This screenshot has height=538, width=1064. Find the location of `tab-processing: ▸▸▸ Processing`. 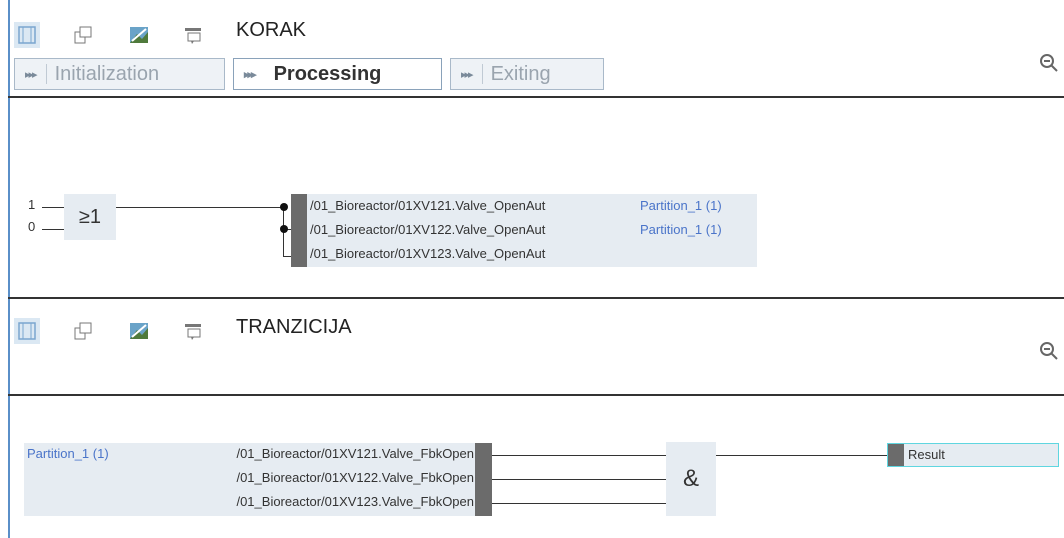

tab-processing: ▸▸▸ Processing is located at coordinates (337, 74).